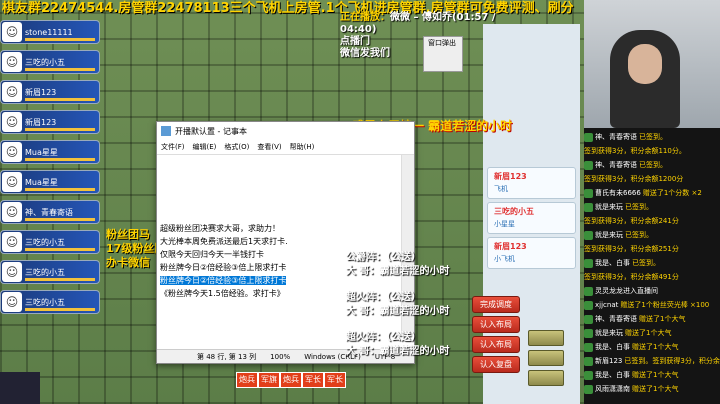 This screenshot has height=404, width=720. I want to click on chat-line: 签到获得3分，积分余额1200分, so click(634, 179).